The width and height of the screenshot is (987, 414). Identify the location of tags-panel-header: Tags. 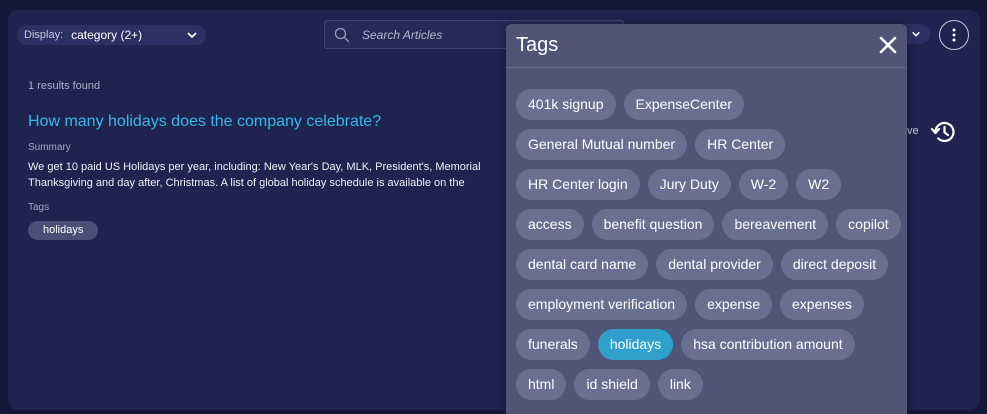
(706, 46).